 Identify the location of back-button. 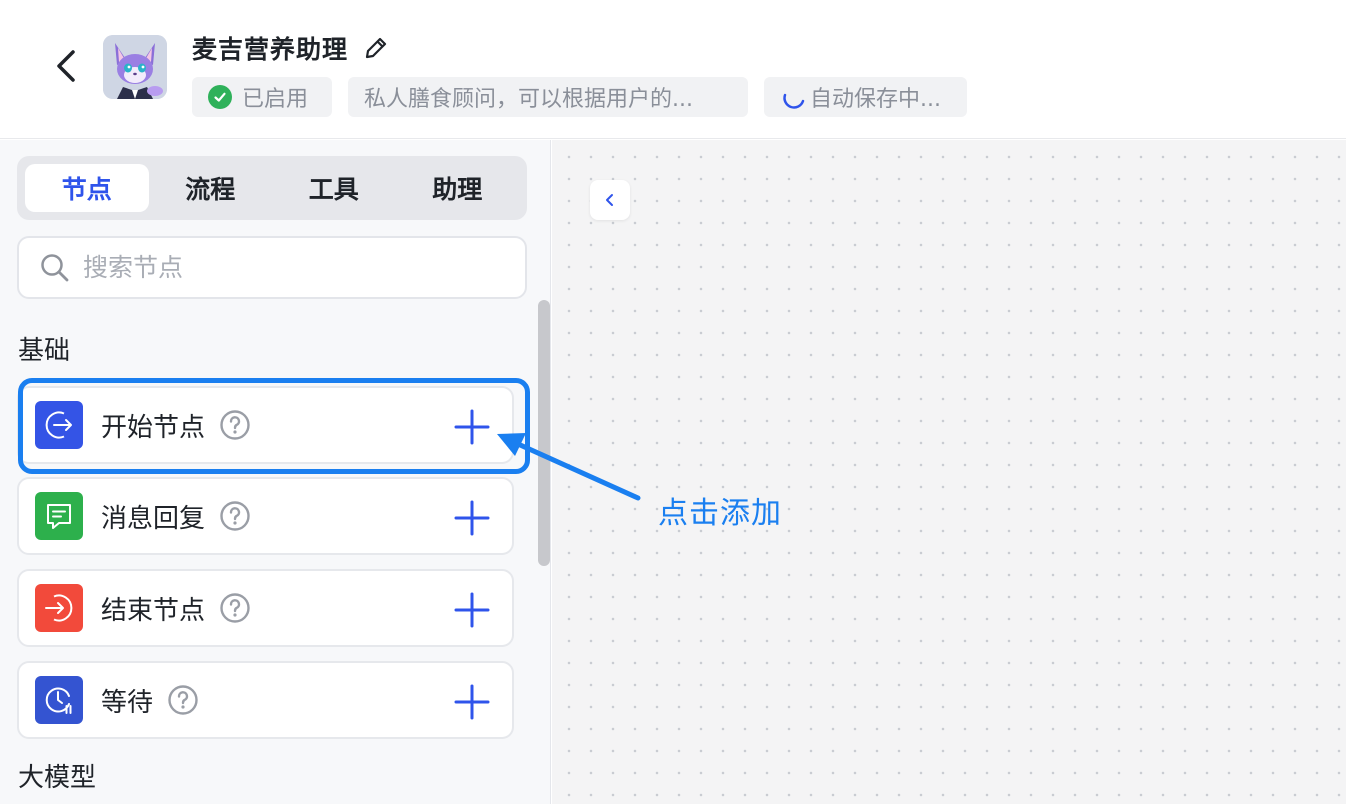
(66, 66).